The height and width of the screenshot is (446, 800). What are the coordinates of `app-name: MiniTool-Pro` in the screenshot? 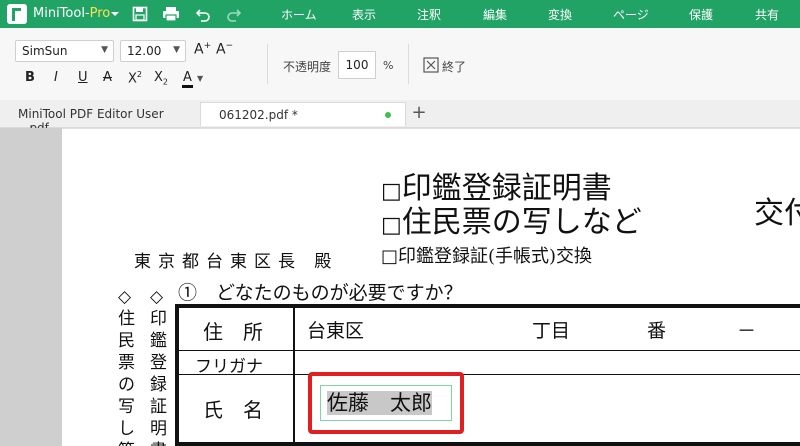 It's located at (71, 13).